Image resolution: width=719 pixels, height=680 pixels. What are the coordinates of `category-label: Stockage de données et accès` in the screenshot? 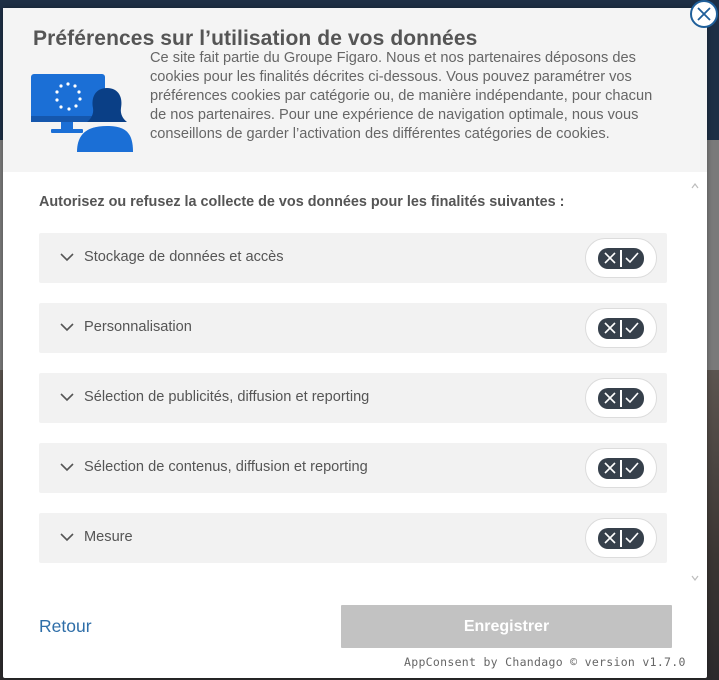 It's located at (184, 257).